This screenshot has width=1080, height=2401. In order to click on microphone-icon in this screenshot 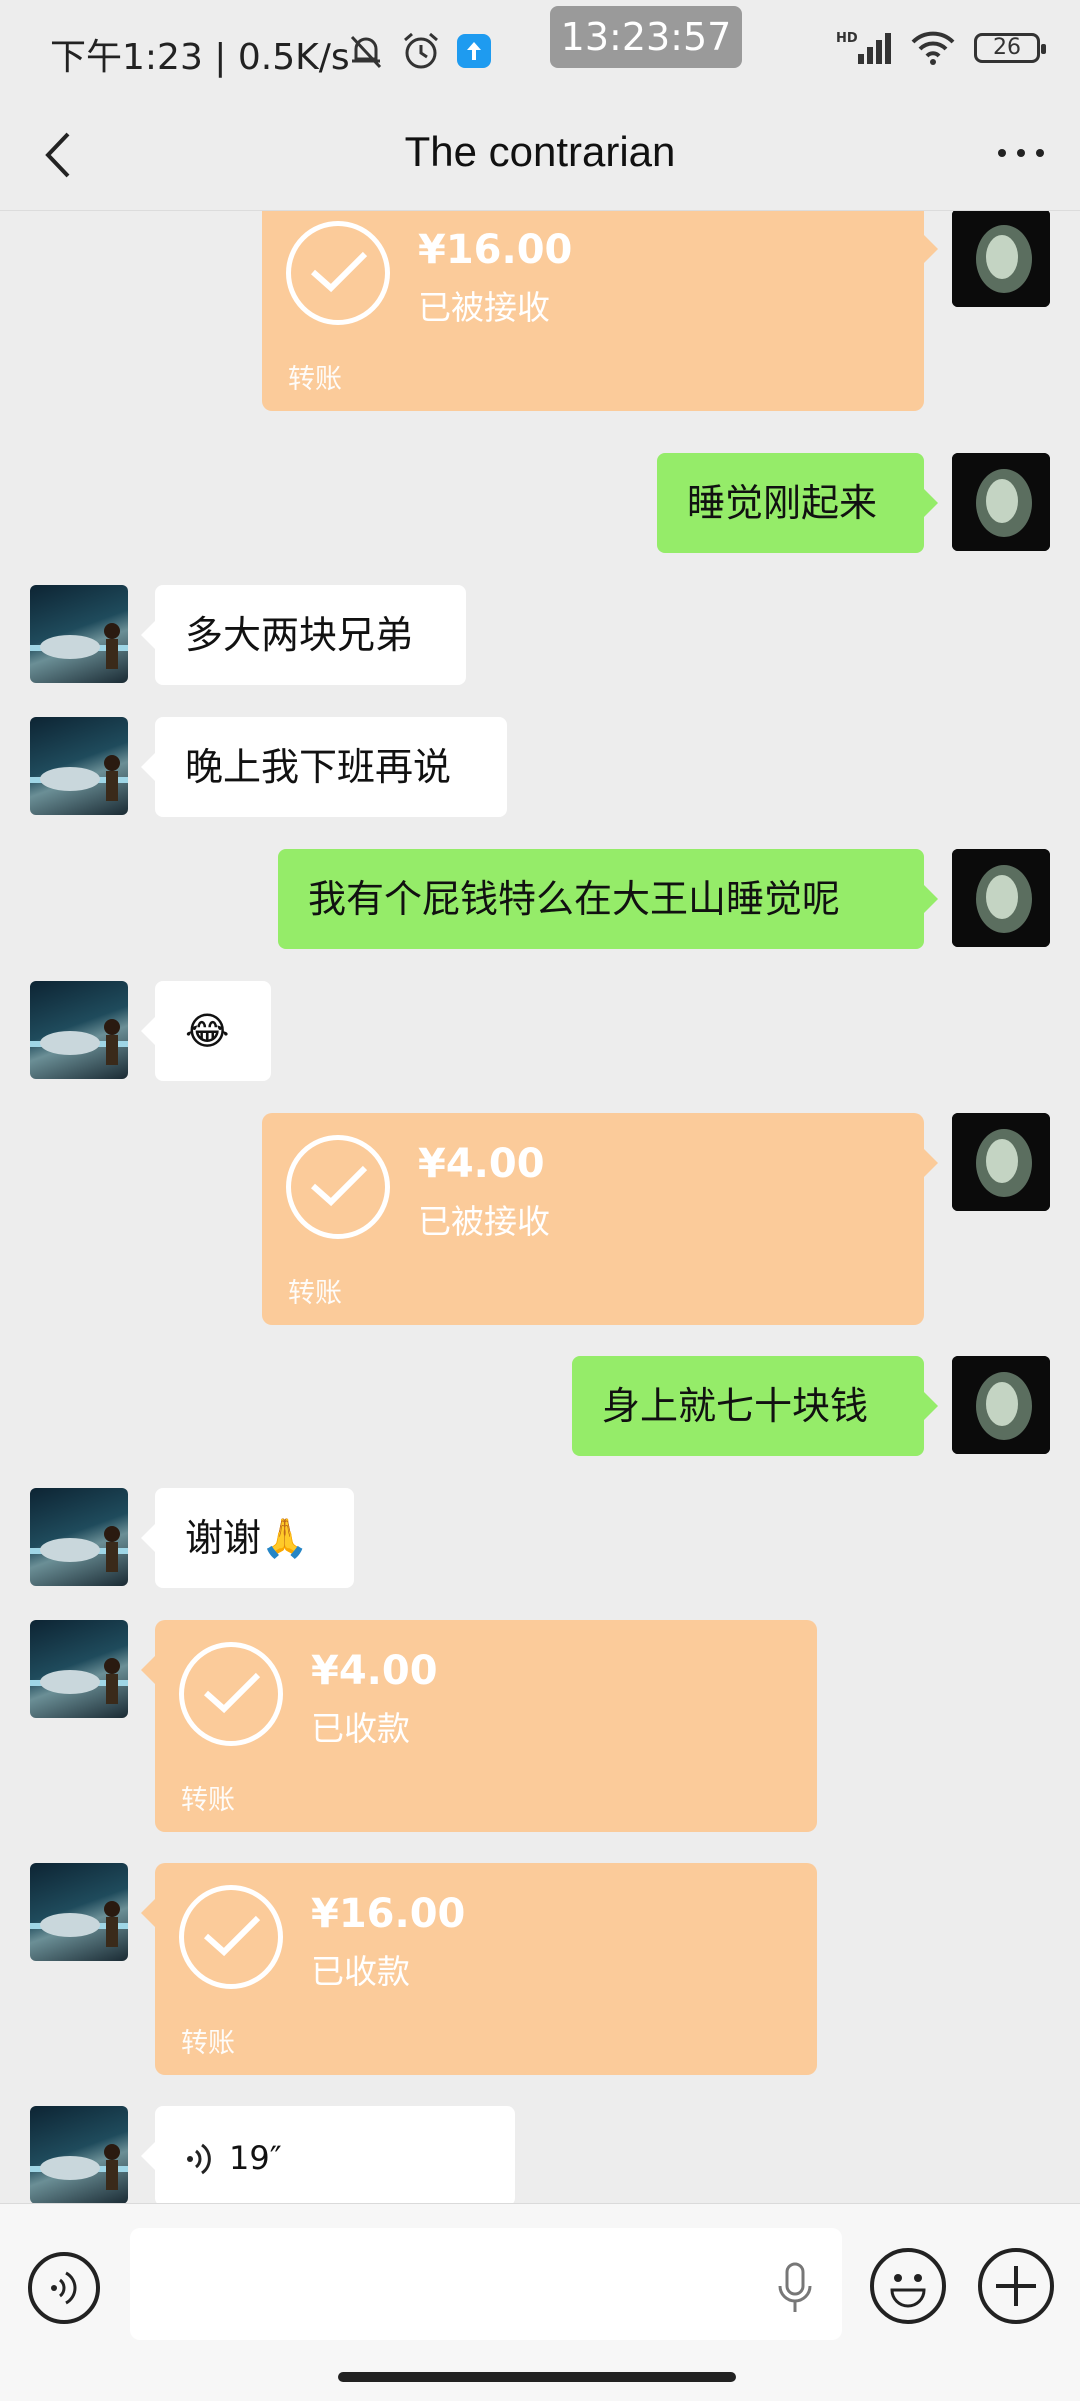, I will do `click(795, 2288)`.